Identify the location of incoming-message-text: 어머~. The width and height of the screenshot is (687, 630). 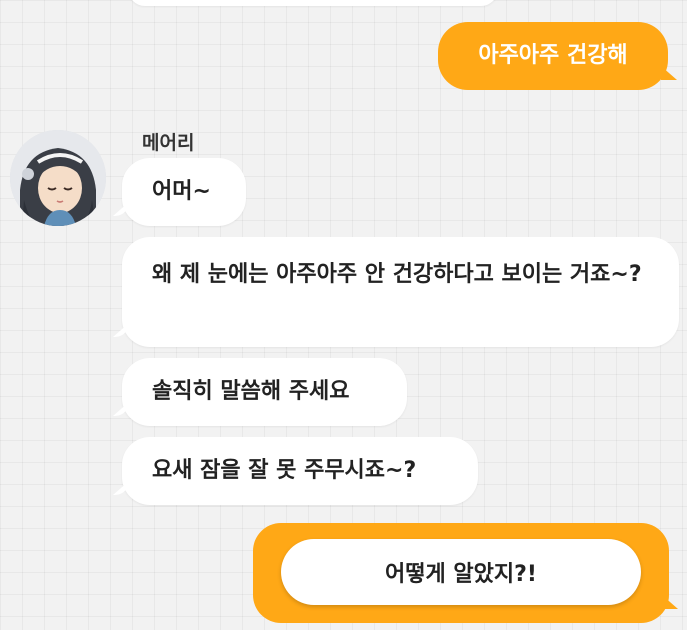
(181, 191).